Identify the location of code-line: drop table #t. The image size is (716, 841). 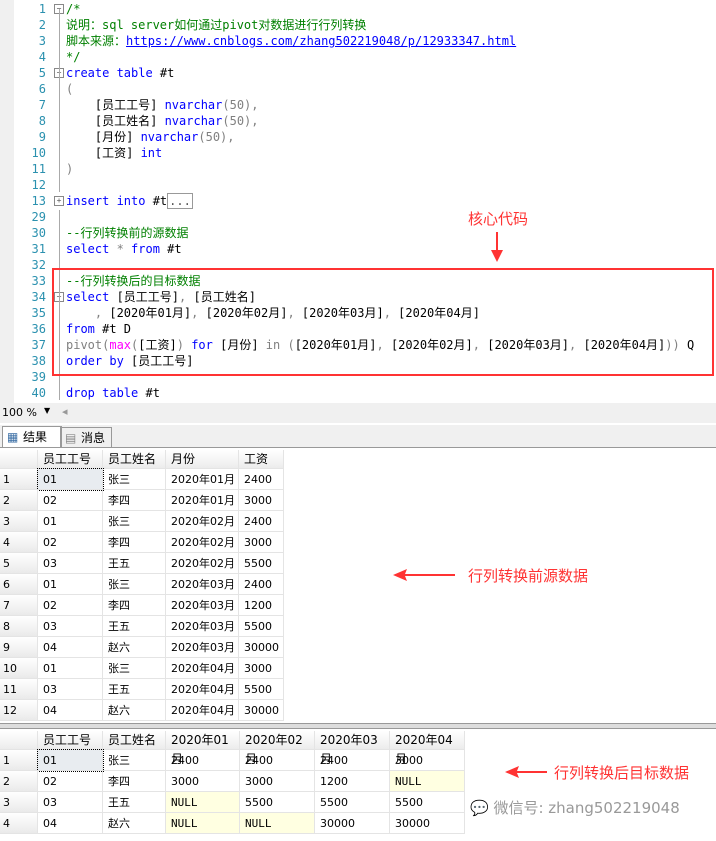
(113, 393).